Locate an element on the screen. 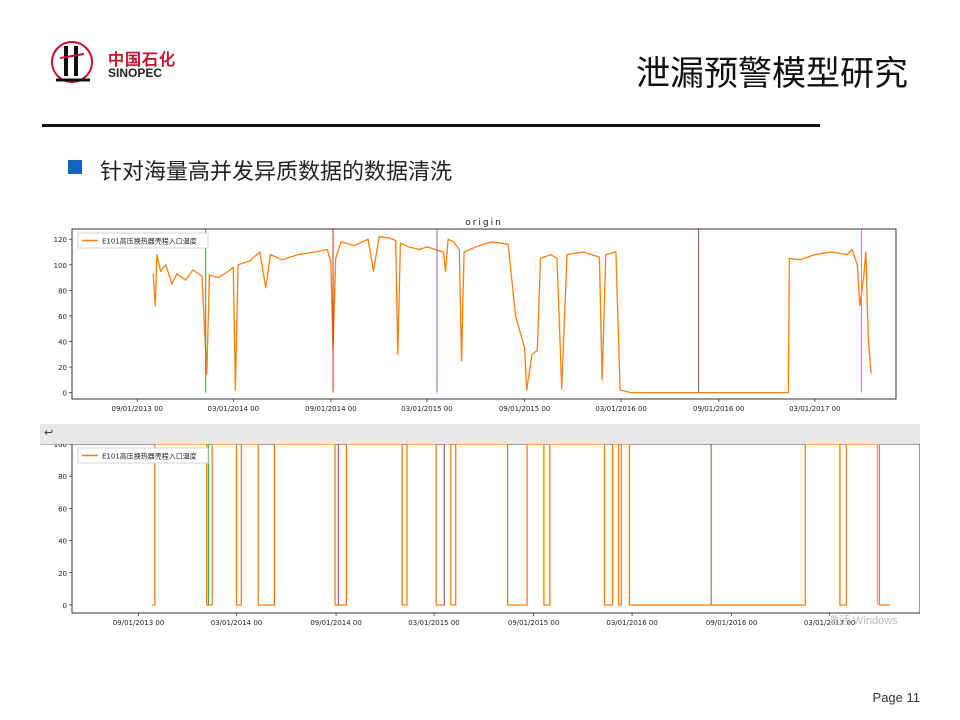 The height and width of the screenshot is (720, 960). y-tick-label: 120 is located at coordinates (60, 240).